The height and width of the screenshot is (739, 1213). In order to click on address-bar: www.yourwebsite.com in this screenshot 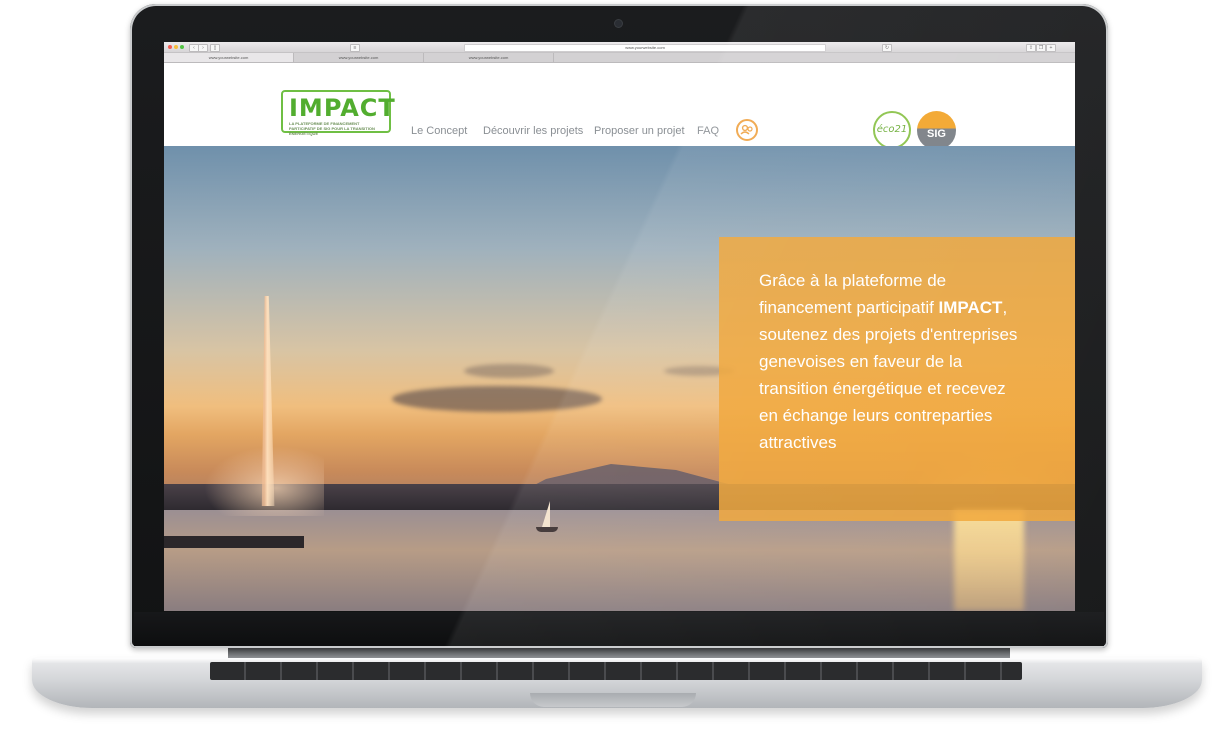, I will do `click(645, 48)`.